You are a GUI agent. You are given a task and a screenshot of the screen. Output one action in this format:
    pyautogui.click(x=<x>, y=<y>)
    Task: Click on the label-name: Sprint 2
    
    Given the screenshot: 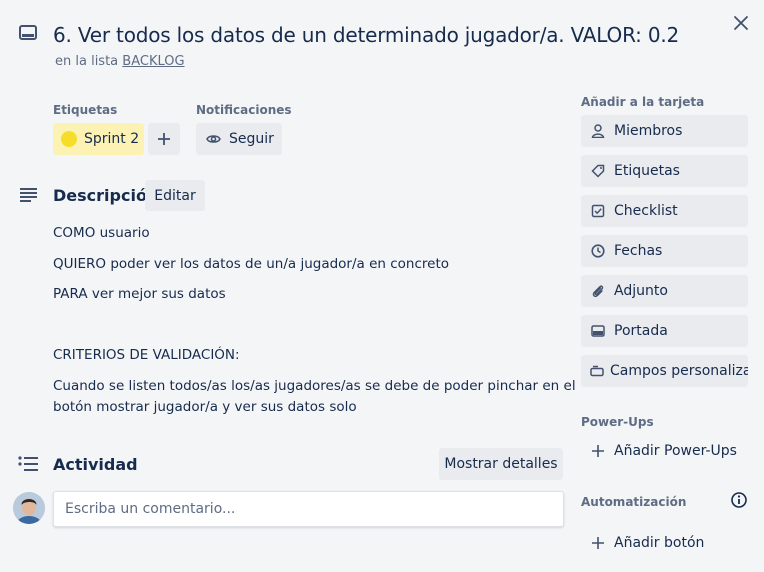 What is the action you would take?
    pyautogui.click(x=112, y=139)
    